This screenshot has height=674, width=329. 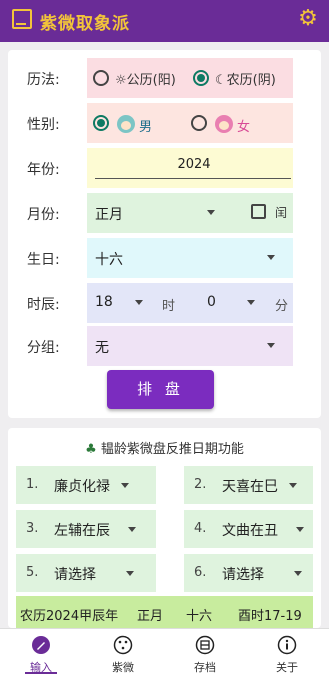 What do you see at coordinates (205, 645) in the screenshot?
I see `archive-icon` at bounding box center [205, 645].